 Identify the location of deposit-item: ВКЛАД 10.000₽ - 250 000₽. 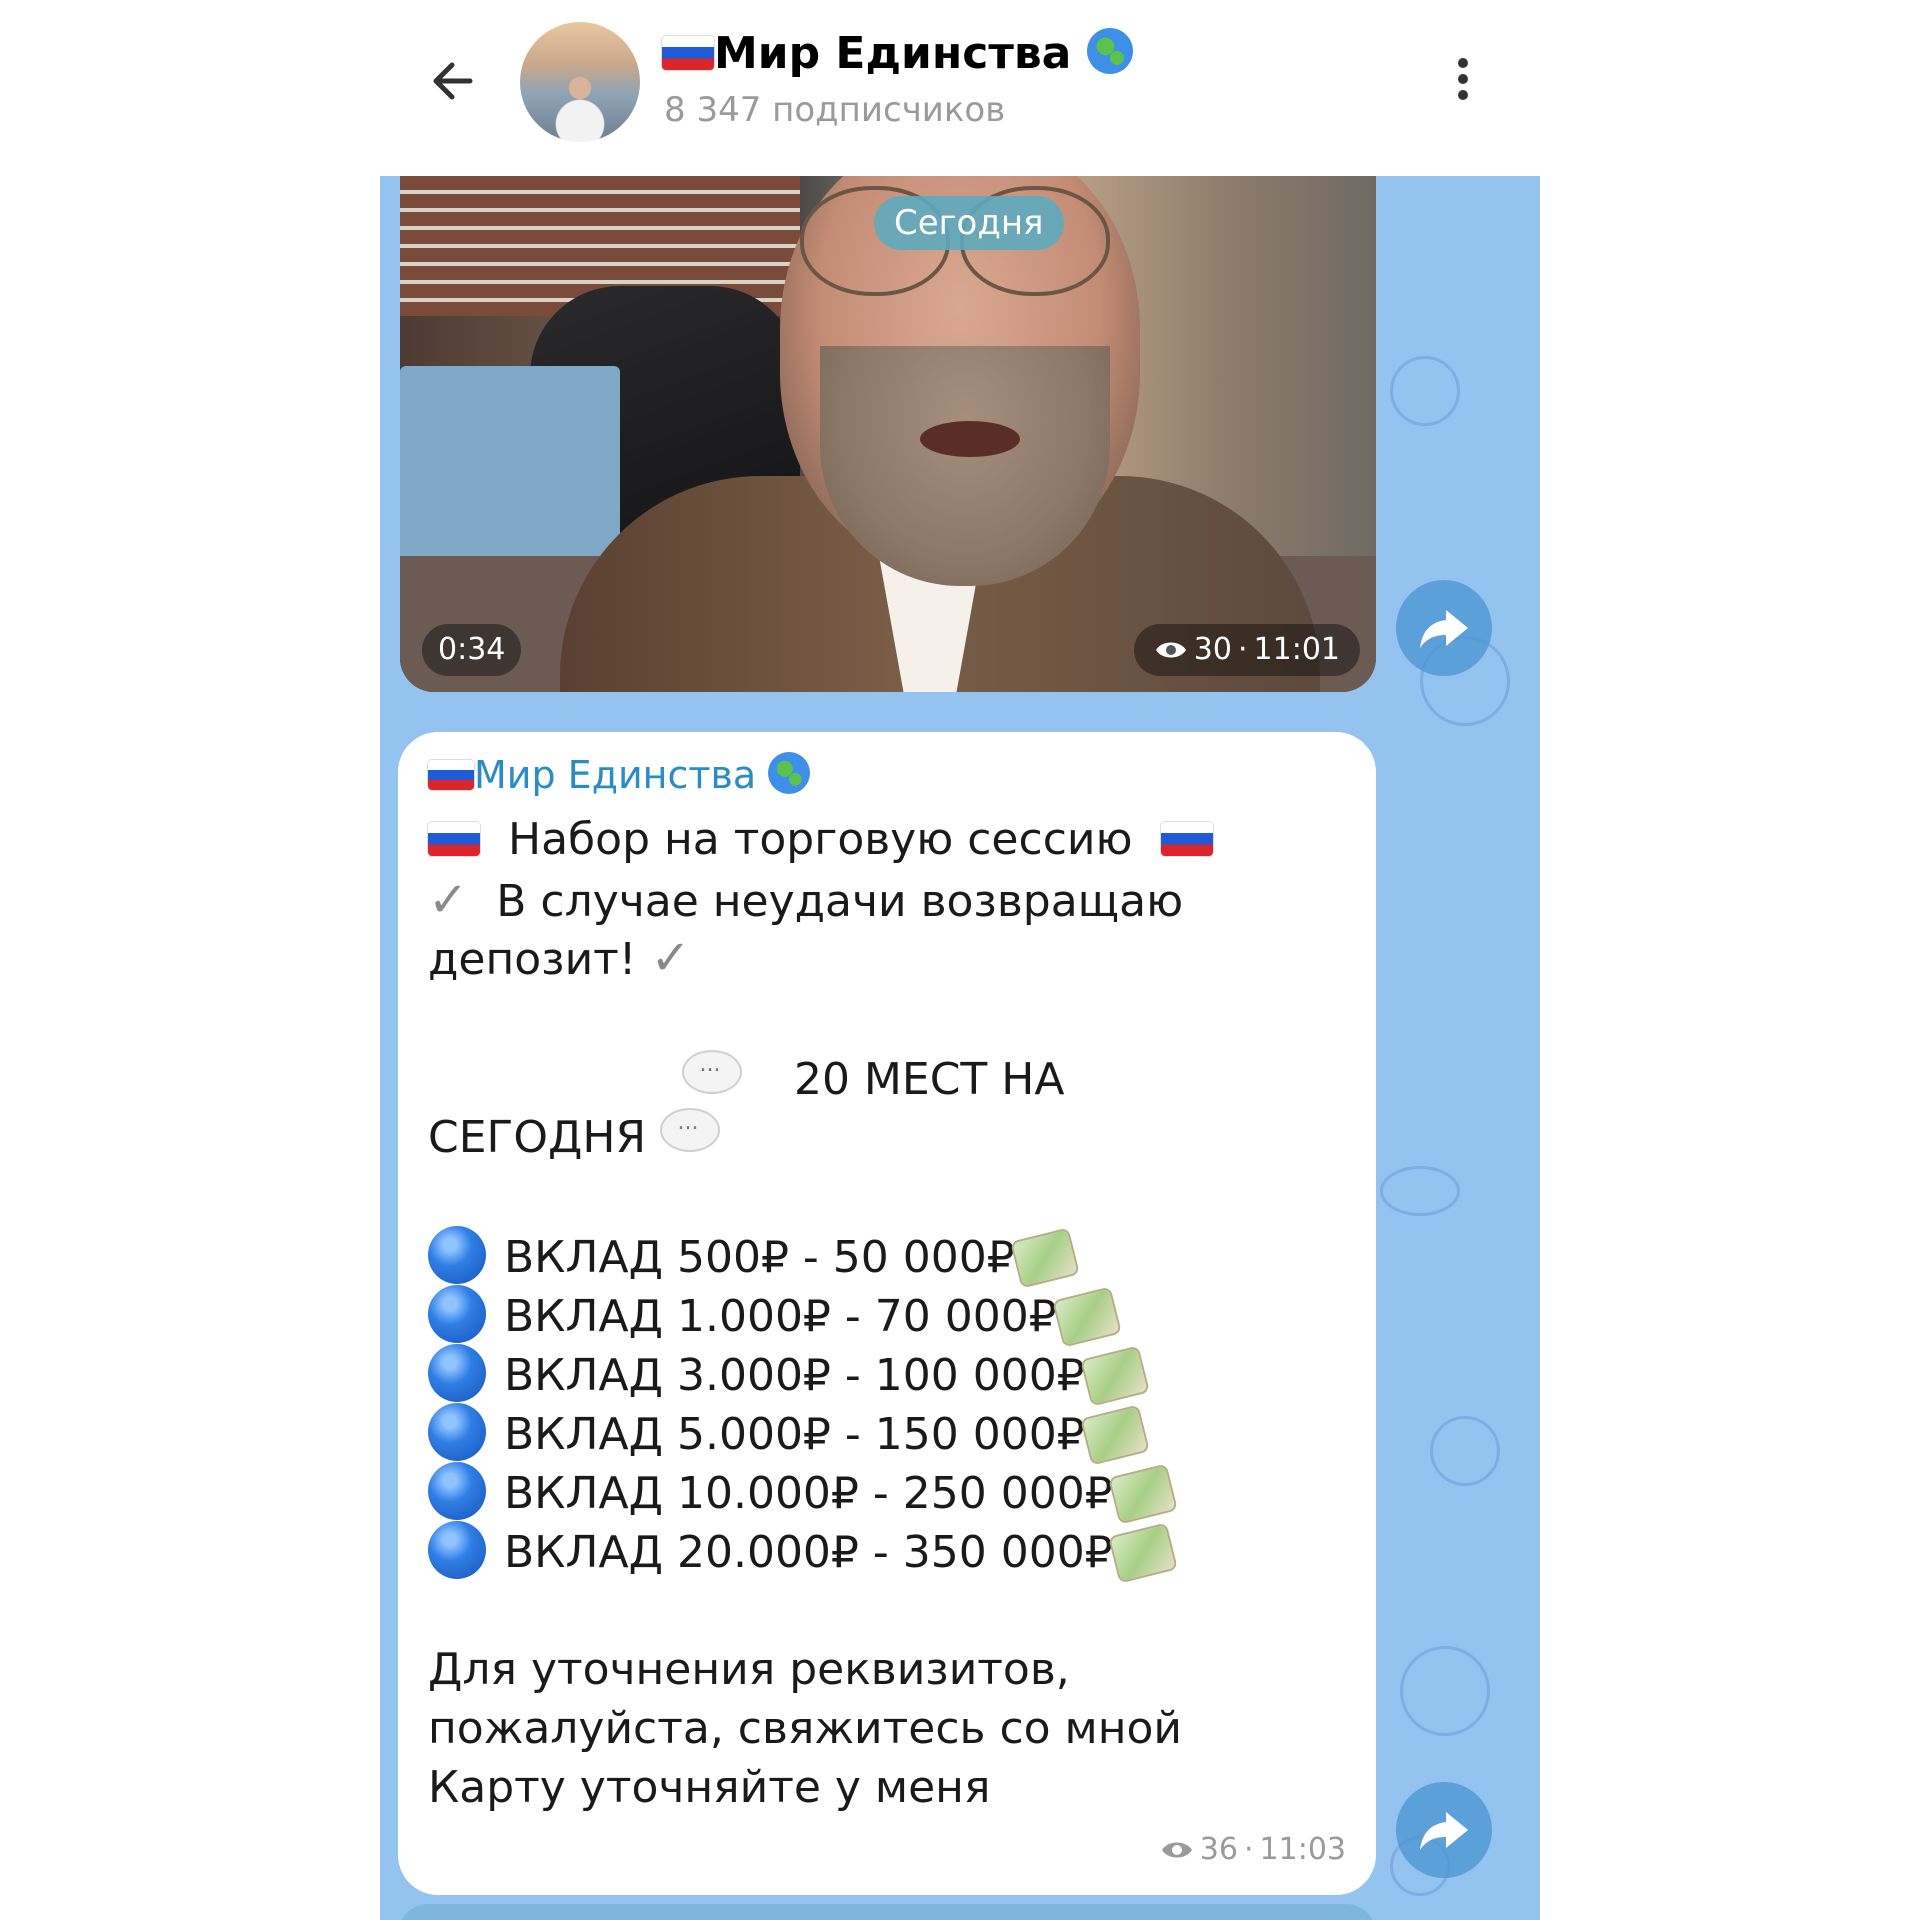
(802, 1492).